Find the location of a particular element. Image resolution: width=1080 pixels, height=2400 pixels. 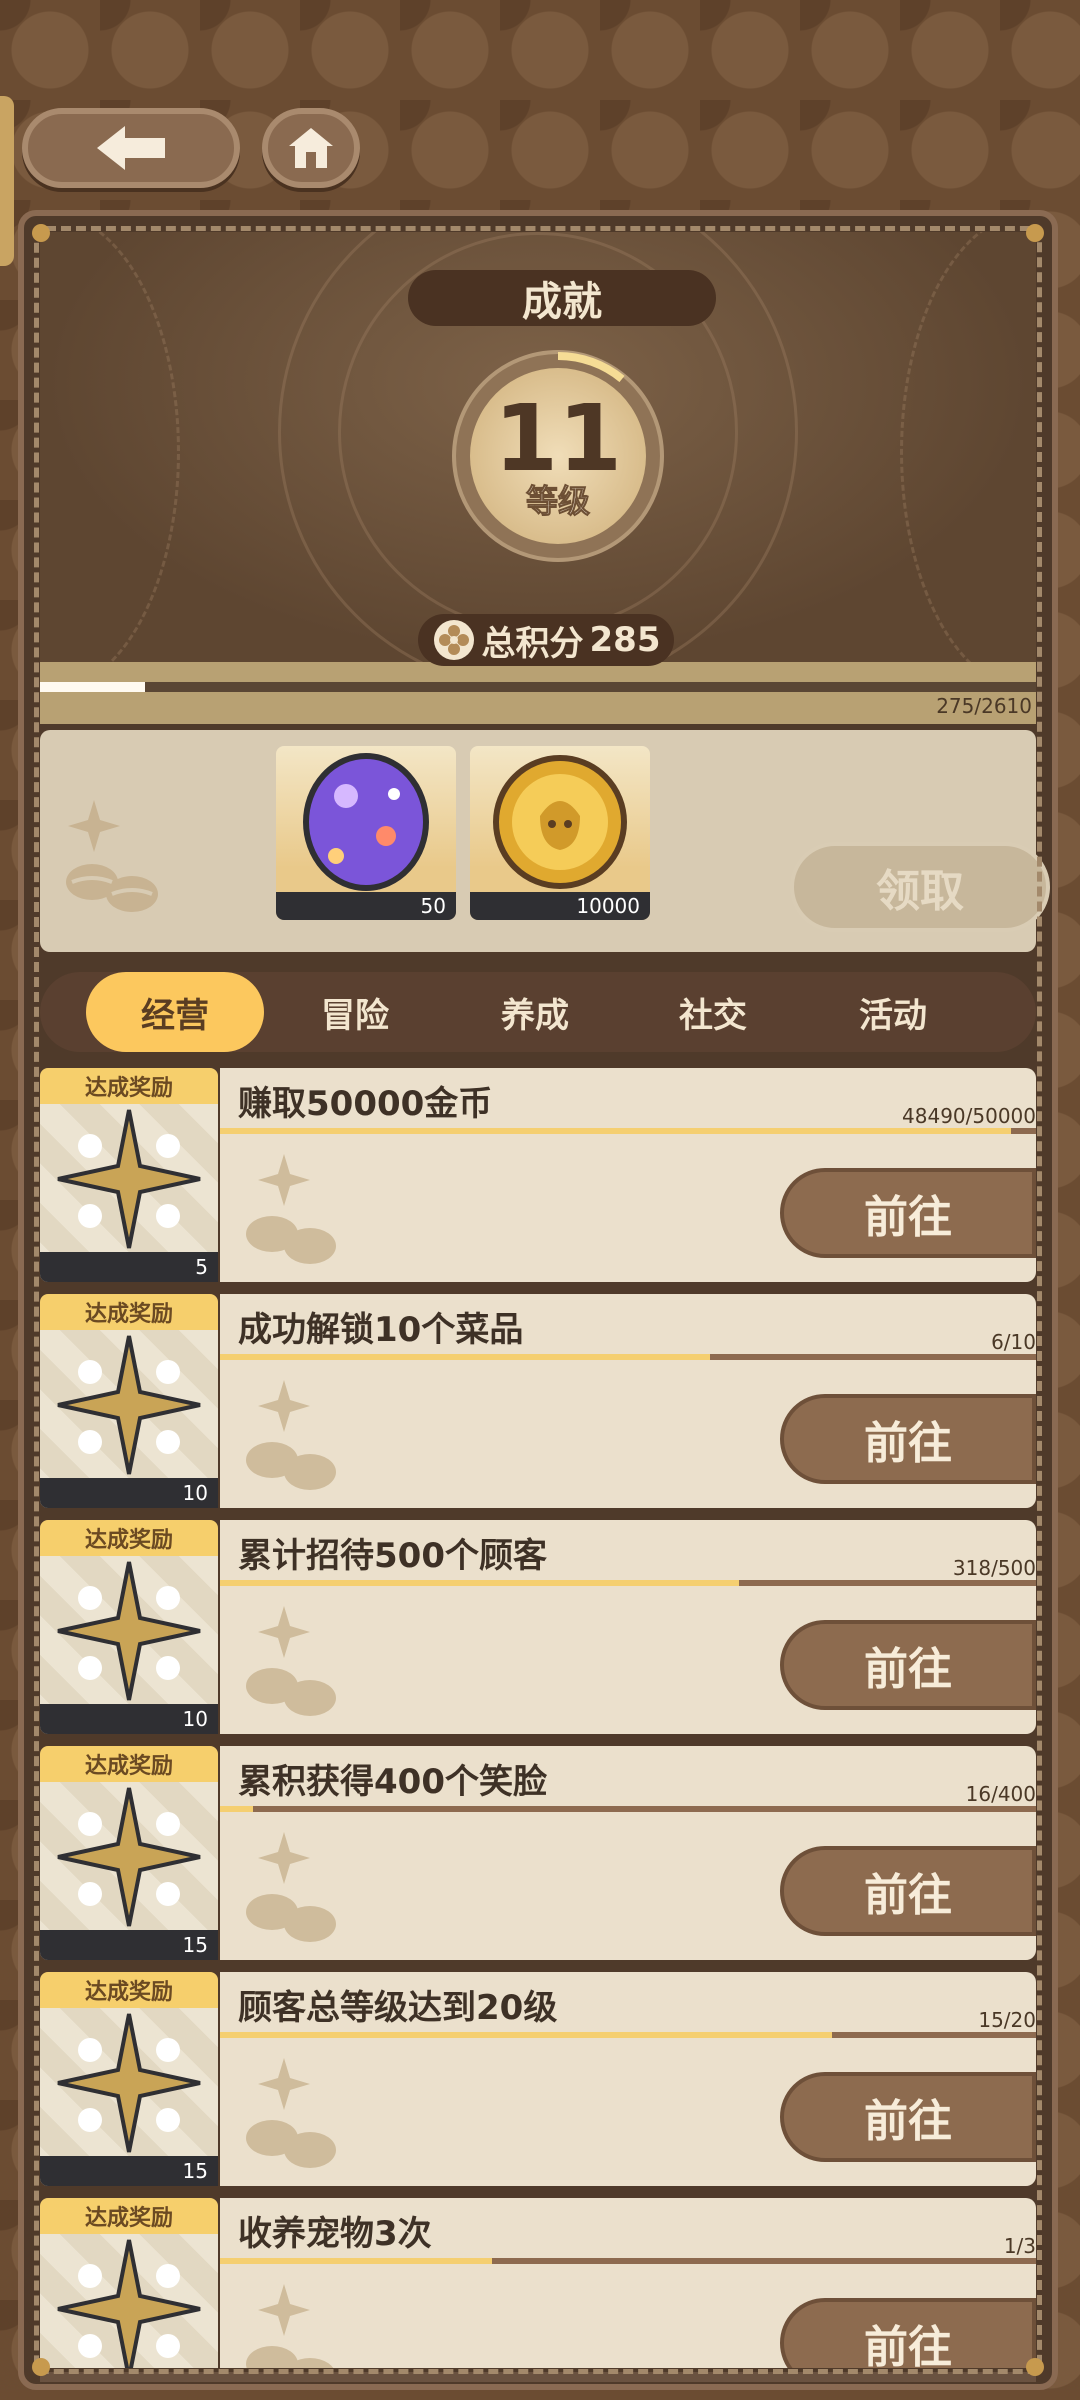

achievement-progress-text: 318/500 is located at coordinates (994, 1568).